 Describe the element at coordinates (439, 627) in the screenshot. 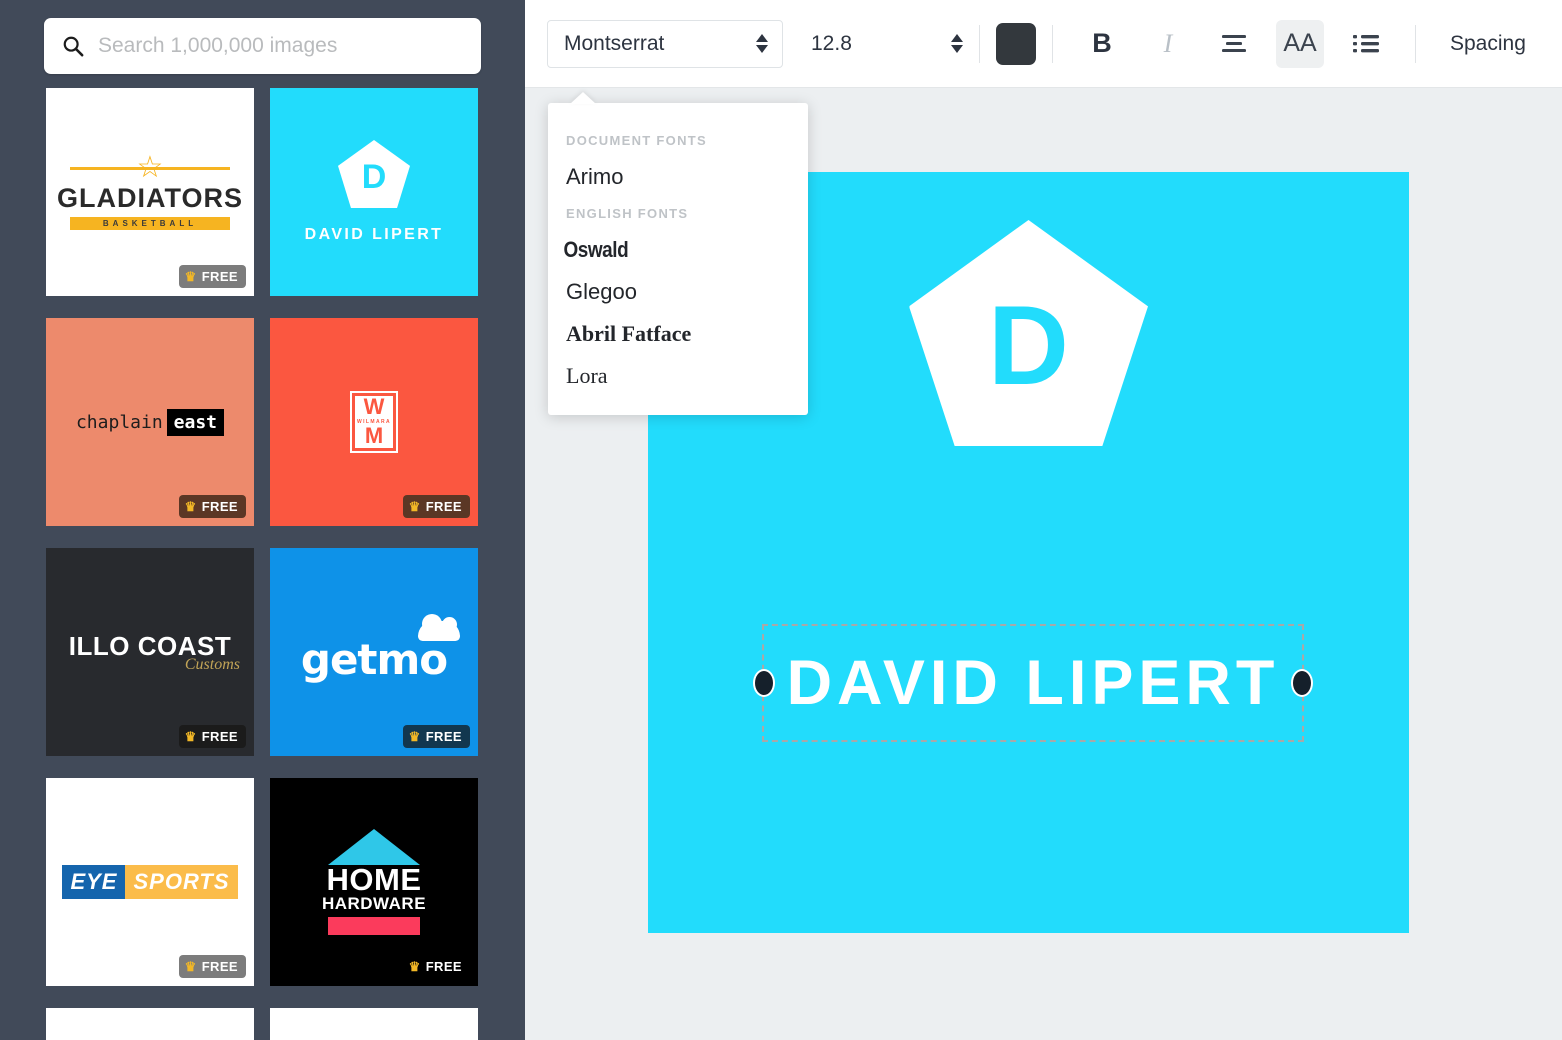

I see `cloud-icon` at that location.